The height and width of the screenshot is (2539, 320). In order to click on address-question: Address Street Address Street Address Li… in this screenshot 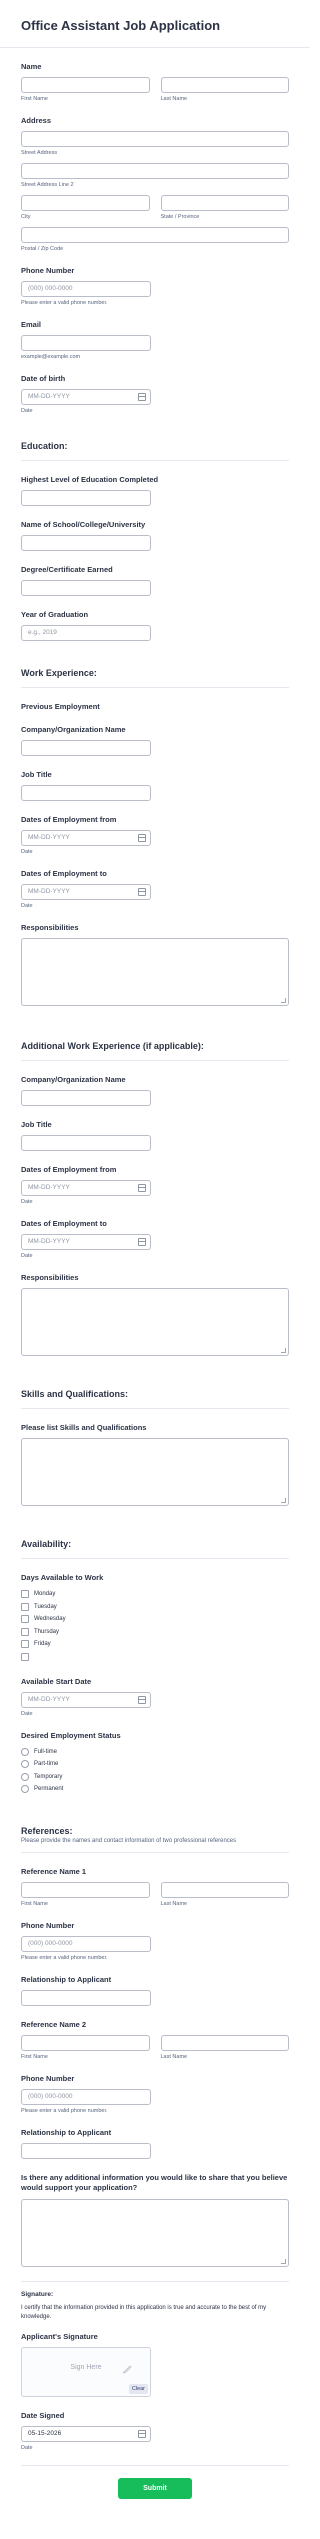, I will do `click(155, 184)`.